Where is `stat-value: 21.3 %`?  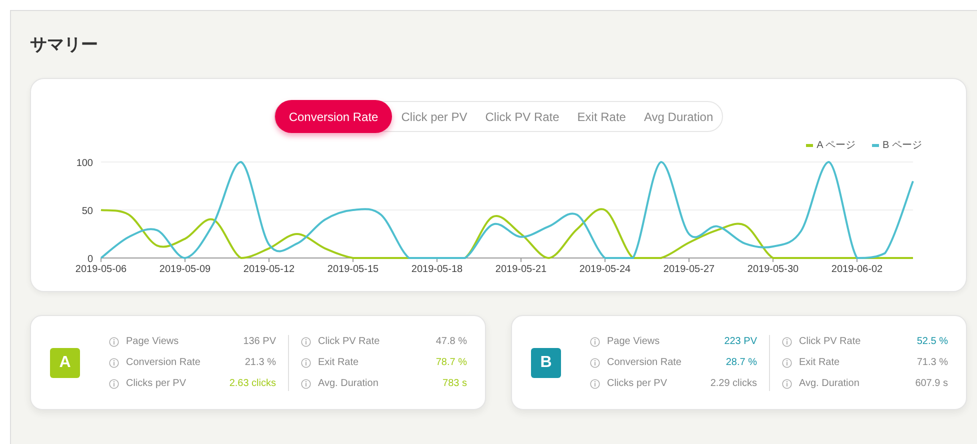 stat-value: 21.3 % is located at coordinates (260, 363).